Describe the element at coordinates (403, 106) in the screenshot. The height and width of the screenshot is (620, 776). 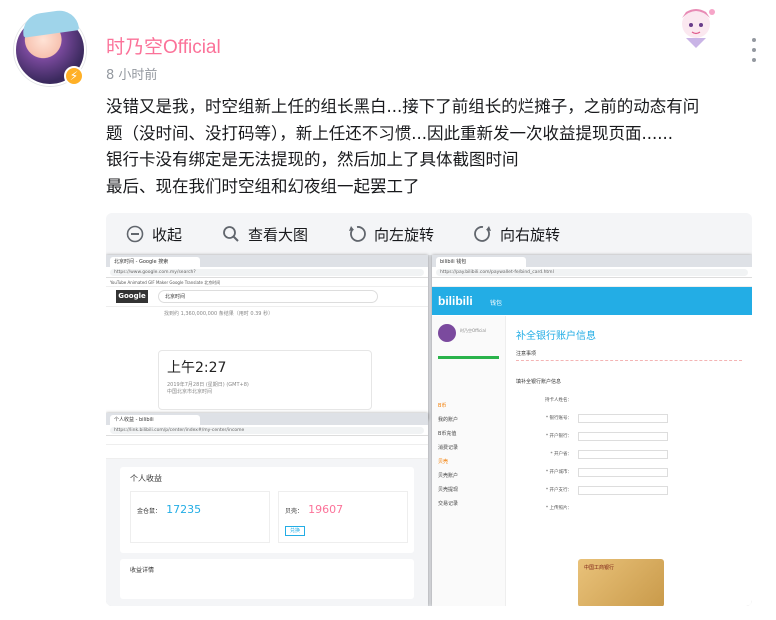
I see `post-line: 没错又是我，时空组新上任的组长黑白...接下了前组长的烂摊子，之前的动态有问` at that location.